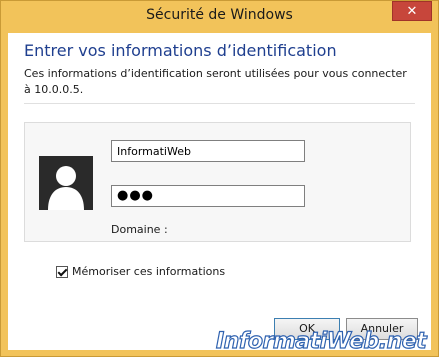  I want to click on password-masked-value: ●●●, so click(136, 195).